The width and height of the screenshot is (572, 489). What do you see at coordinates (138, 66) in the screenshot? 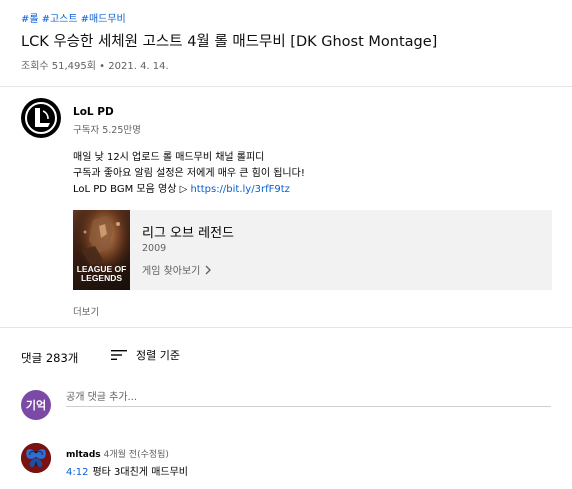
I see `upload-date: 2021. 4. 14.` at bounding box center [138, 66].